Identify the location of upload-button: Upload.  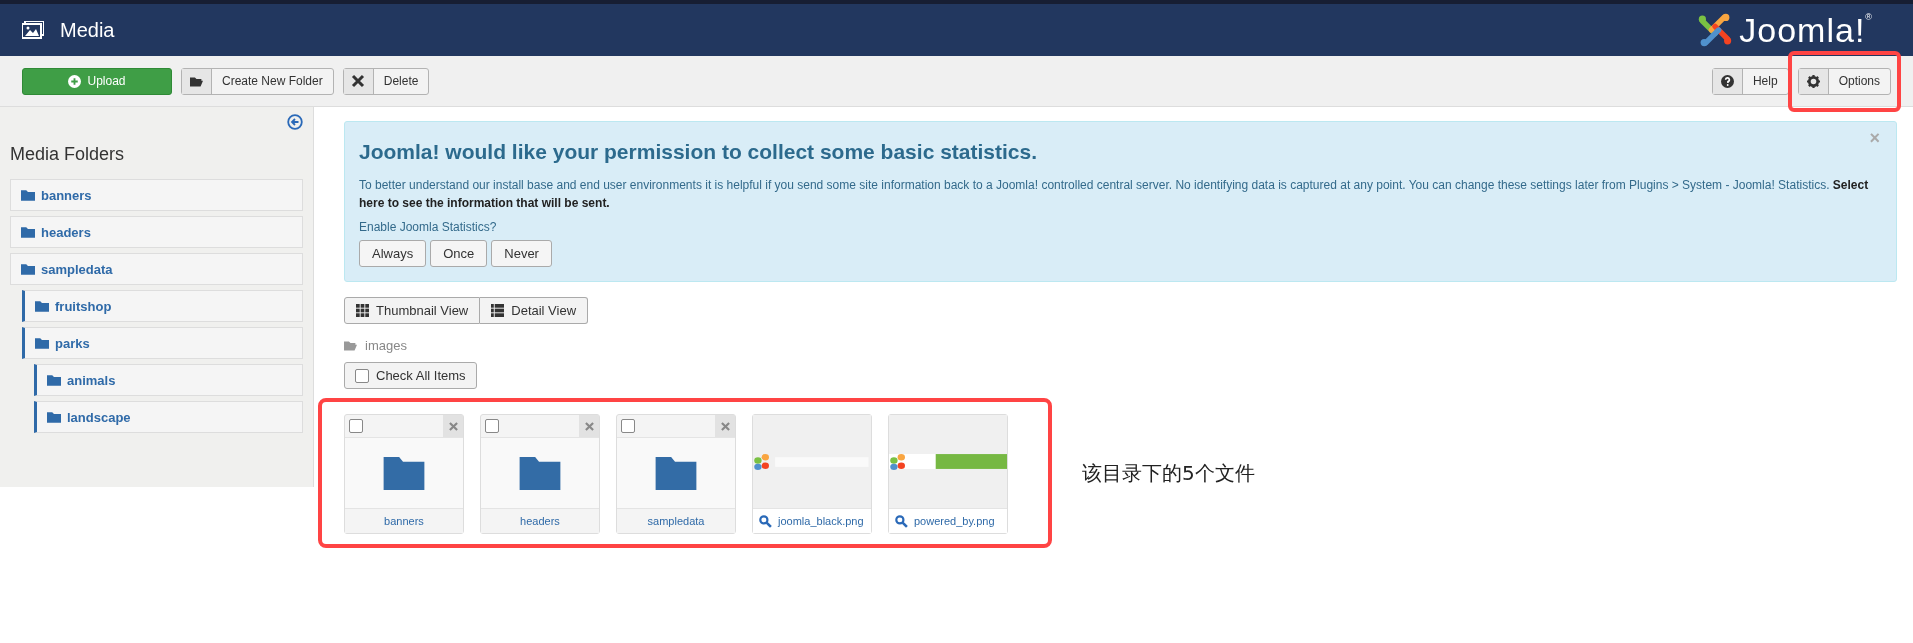
(97, 81).